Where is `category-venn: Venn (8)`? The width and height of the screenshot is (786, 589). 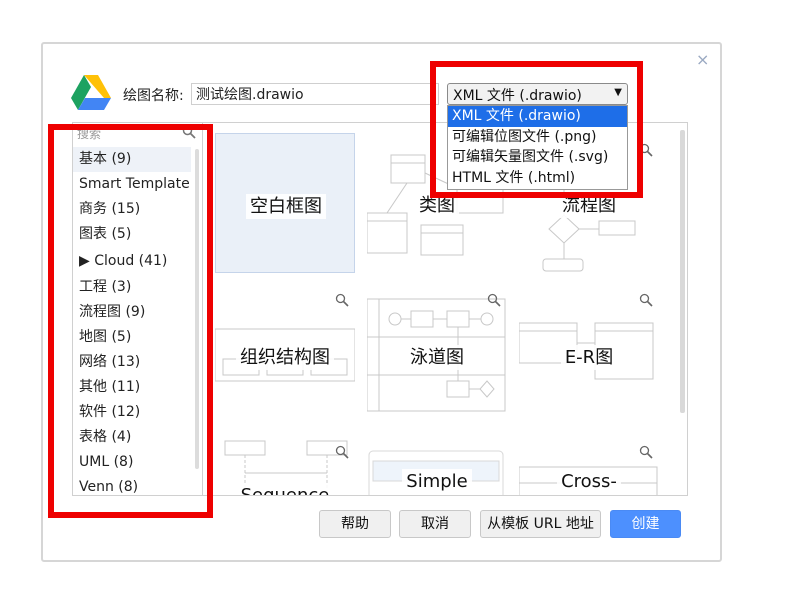
category-venn: Venn (8) is located at coordinates (133, 485).